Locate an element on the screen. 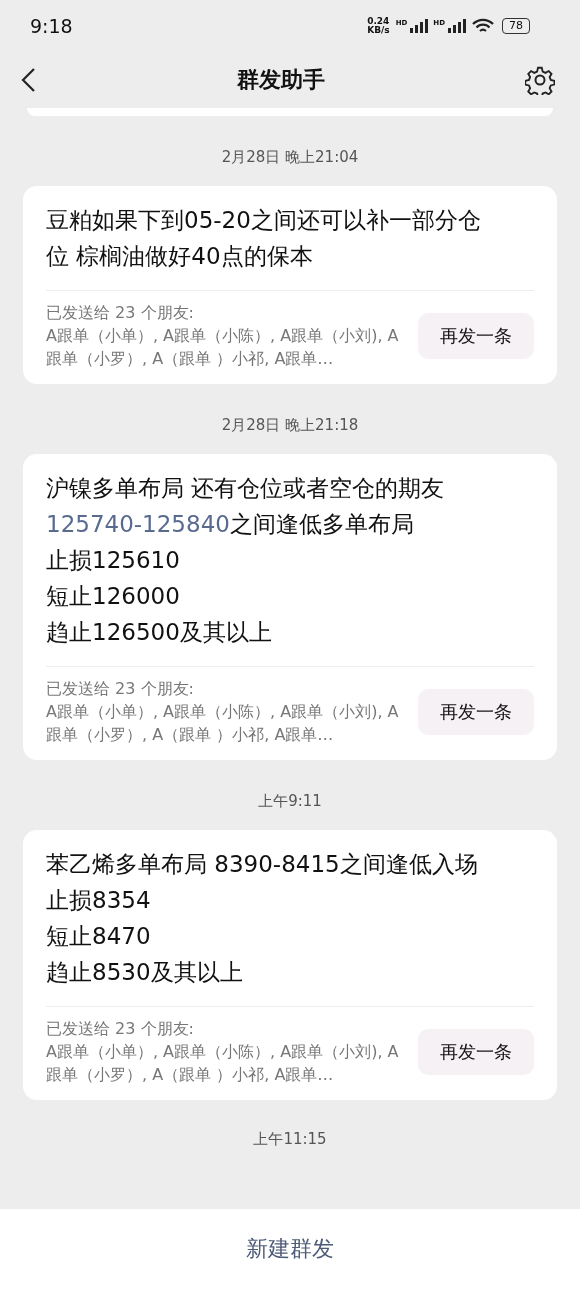 The width and height of the screenshot is (580, 1289). number-link: 125740-125840 is located at coordinates (138, 524).